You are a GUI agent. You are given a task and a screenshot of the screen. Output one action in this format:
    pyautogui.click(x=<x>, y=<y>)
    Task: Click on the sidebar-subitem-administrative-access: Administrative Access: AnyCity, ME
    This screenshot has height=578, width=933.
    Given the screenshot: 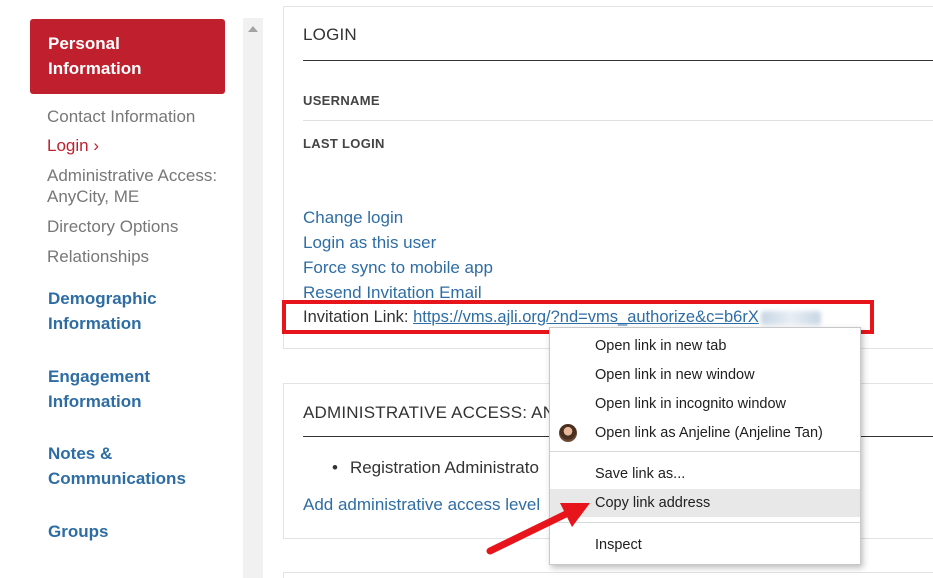 What is the action you would take?
    pyautogui.click(x=139, y=186)
    